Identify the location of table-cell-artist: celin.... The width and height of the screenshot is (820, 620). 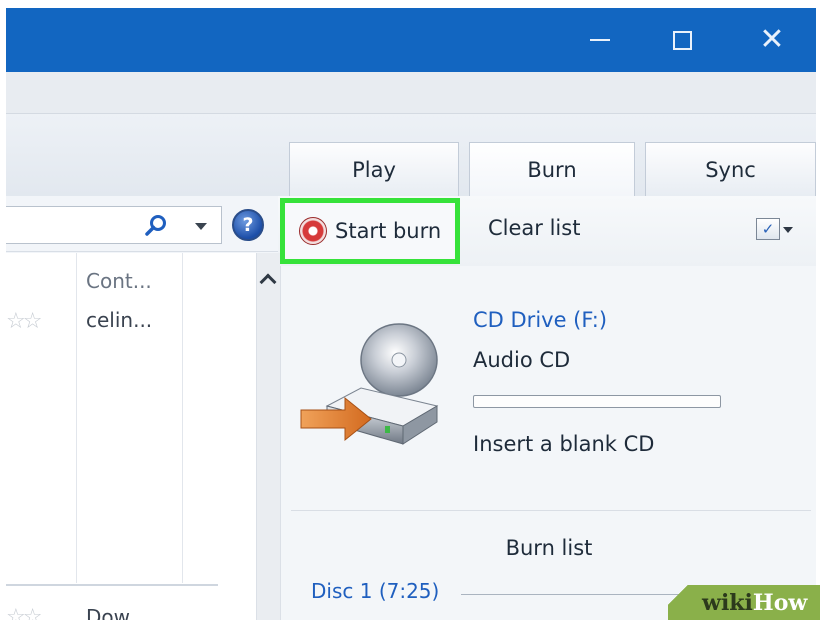
(119, 320).